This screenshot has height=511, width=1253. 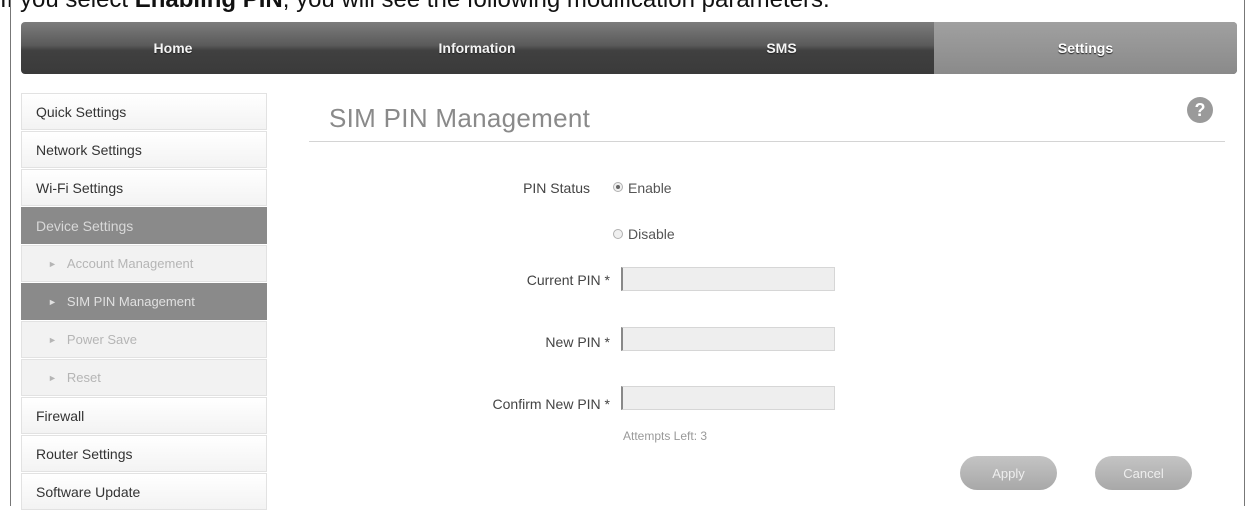 I want to click on cancel-button: Cancel, so click(x=1143, y=473).